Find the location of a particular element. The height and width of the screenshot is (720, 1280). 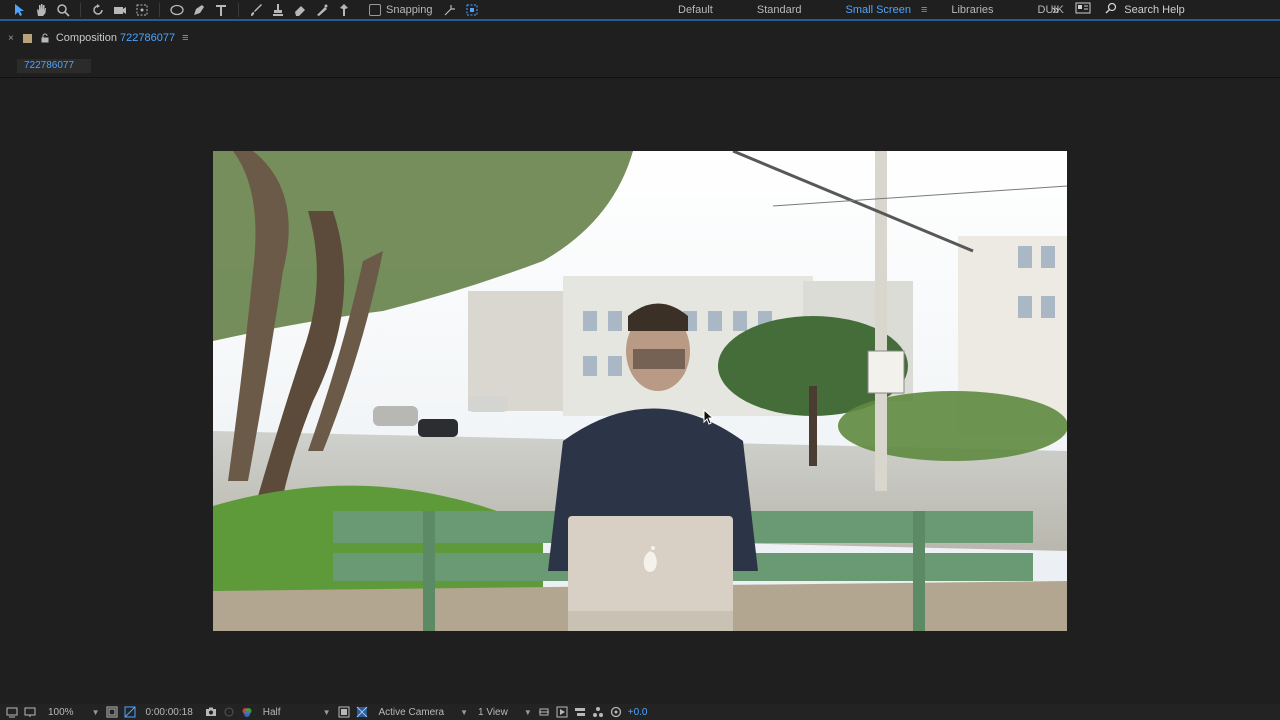

right-toolbar: » Search Help is located at coordinates (1118, 9).